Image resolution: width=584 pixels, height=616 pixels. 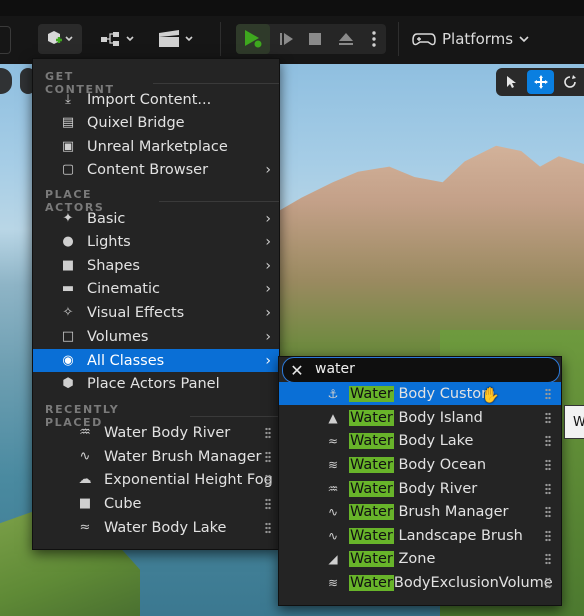 I want to click on recent-item: ∿ Water Brush Manager, so click(x=156, y=456).